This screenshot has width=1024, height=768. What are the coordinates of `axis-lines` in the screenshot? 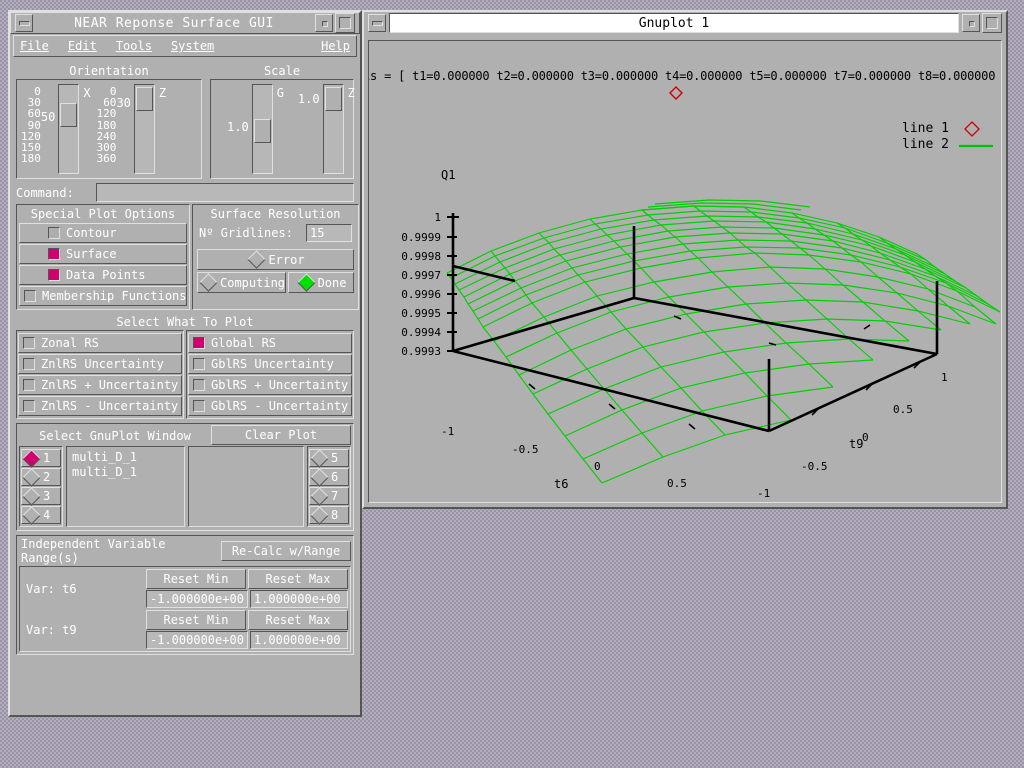 It's located at (695, 323).